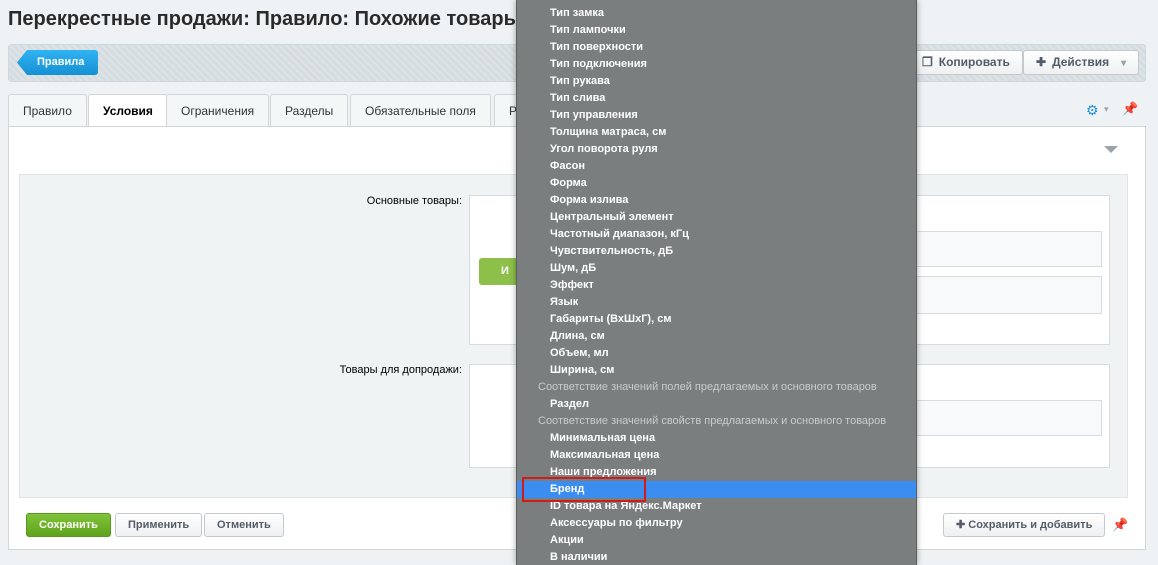  I want to click on actions-button: ✚ Действия ▾, so click(1081, 62).